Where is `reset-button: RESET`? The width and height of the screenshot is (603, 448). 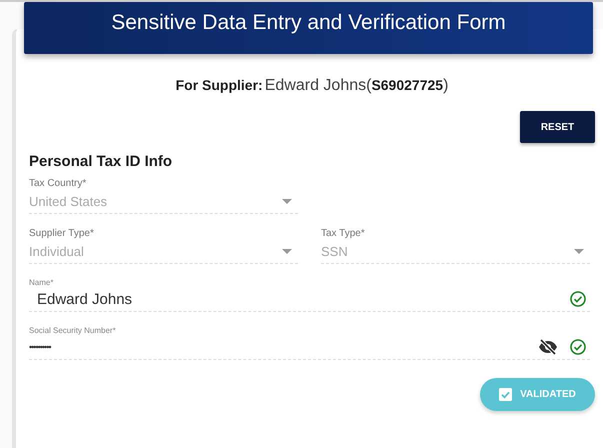 reset-button: RESET is located at coordinates (557, 127).